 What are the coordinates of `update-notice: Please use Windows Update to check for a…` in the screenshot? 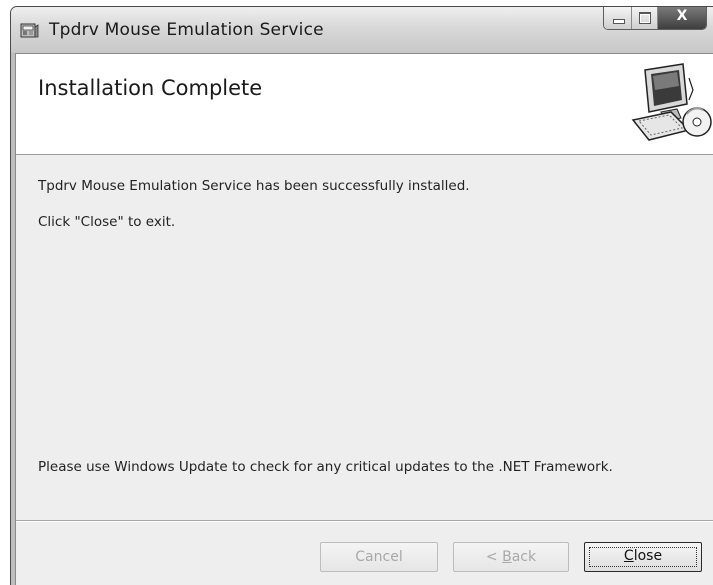 It's located at (325, 467).